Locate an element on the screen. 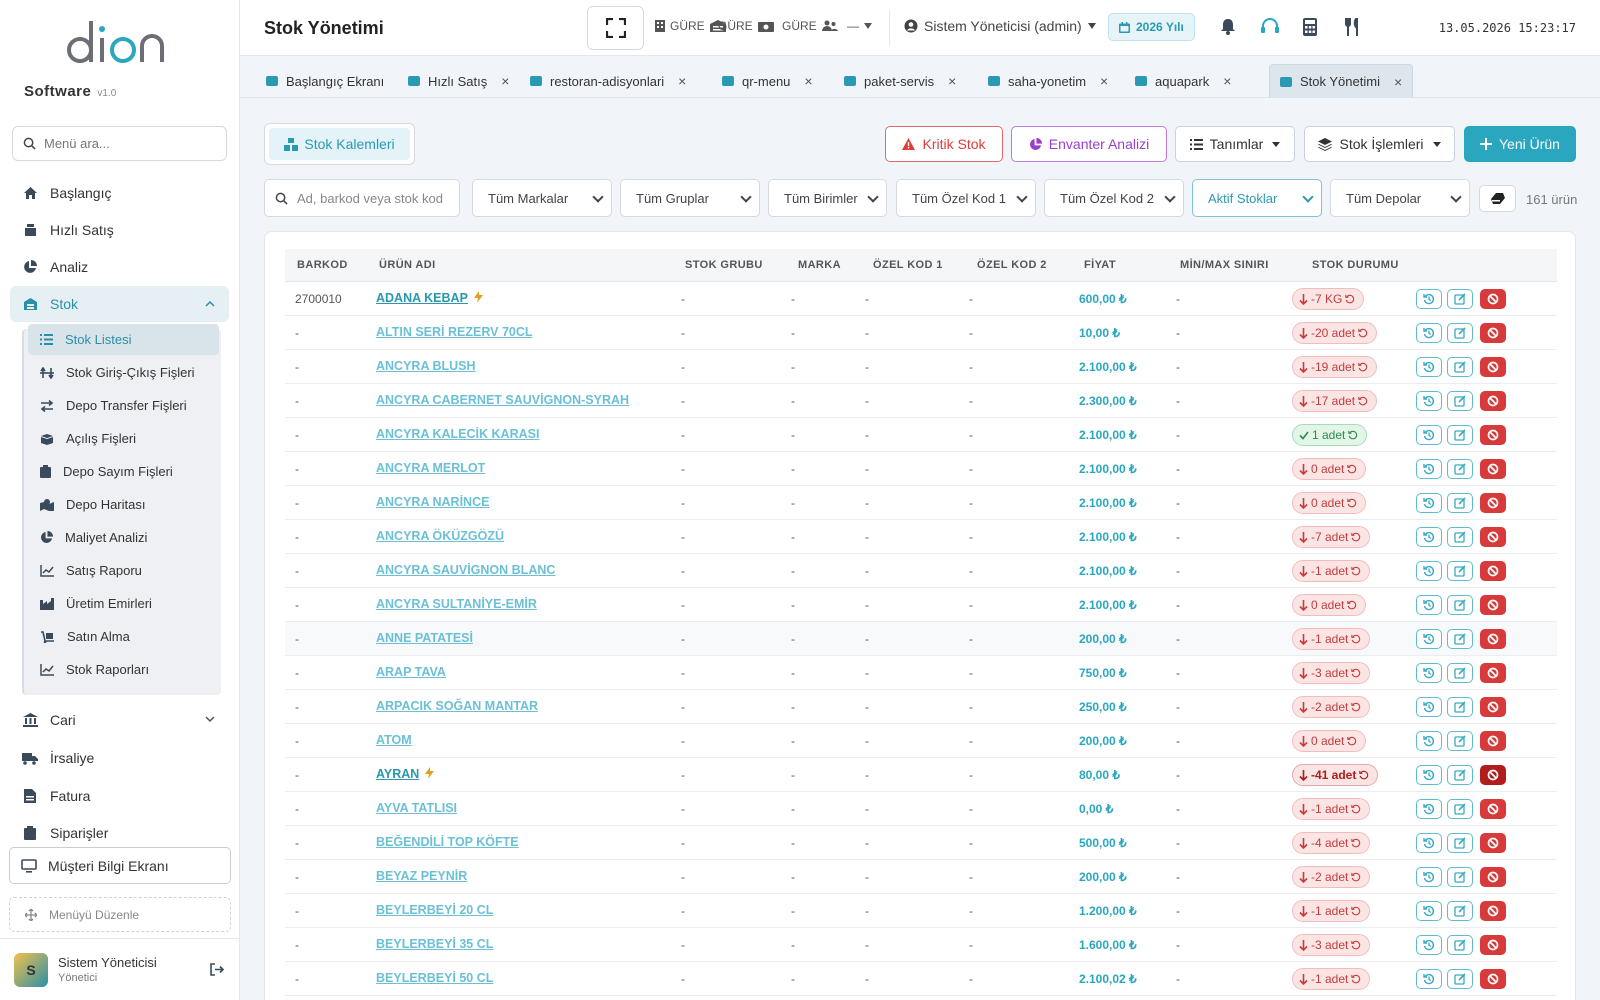 The image size is (1600, 1000). stock-status-badge: -17 adet is located at coordinates (1335, 401).